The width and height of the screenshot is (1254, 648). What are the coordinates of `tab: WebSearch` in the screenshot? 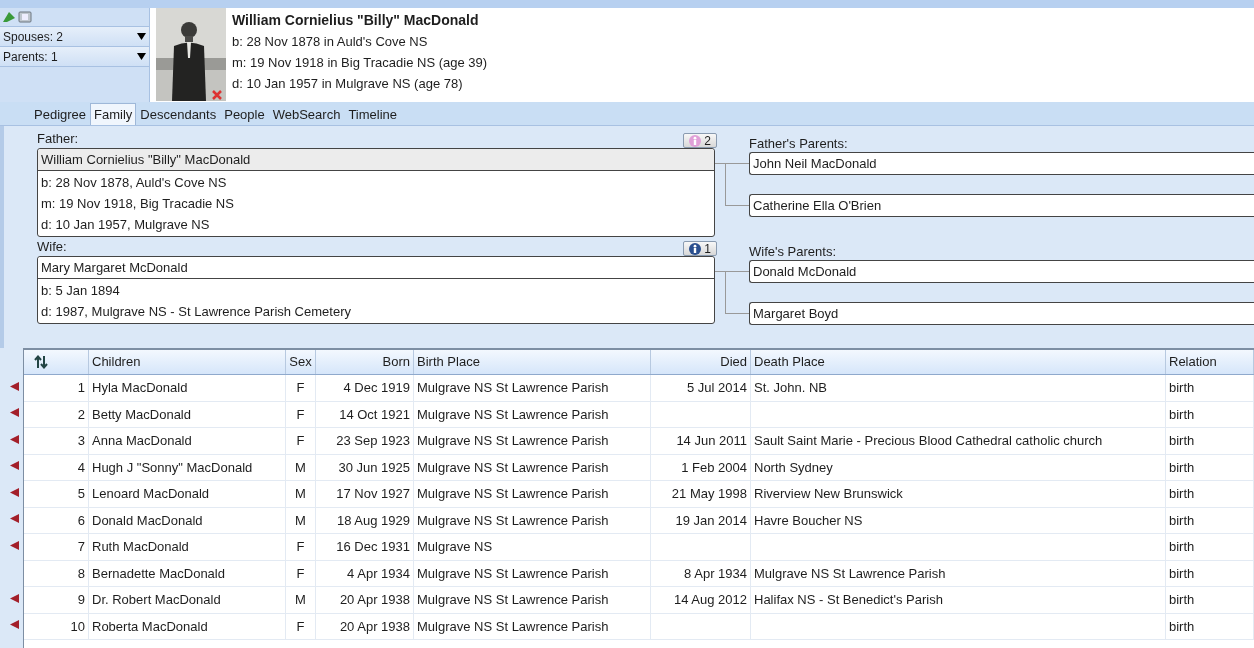 It's located at (306, 115).